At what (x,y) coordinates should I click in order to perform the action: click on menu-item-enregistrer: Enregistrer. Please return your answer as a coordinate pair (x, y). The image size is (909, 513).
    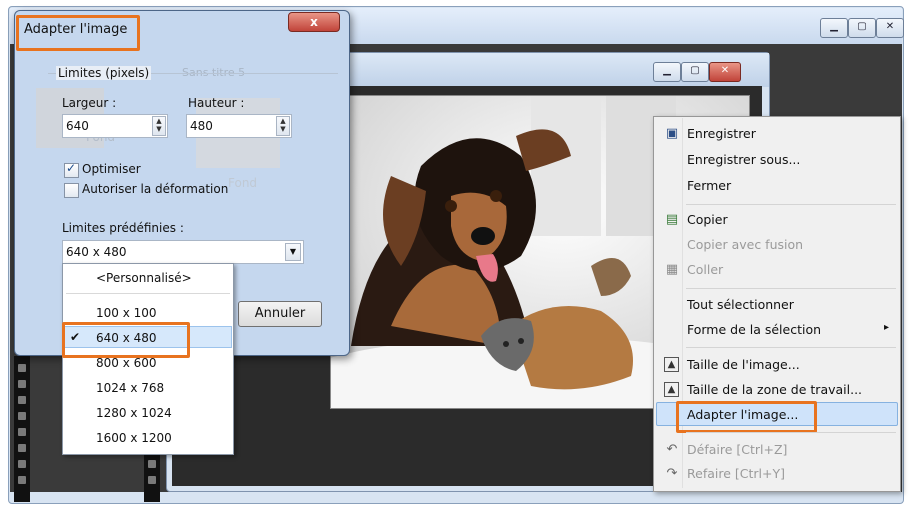
    Looking at the image, I should click on (721, 133).